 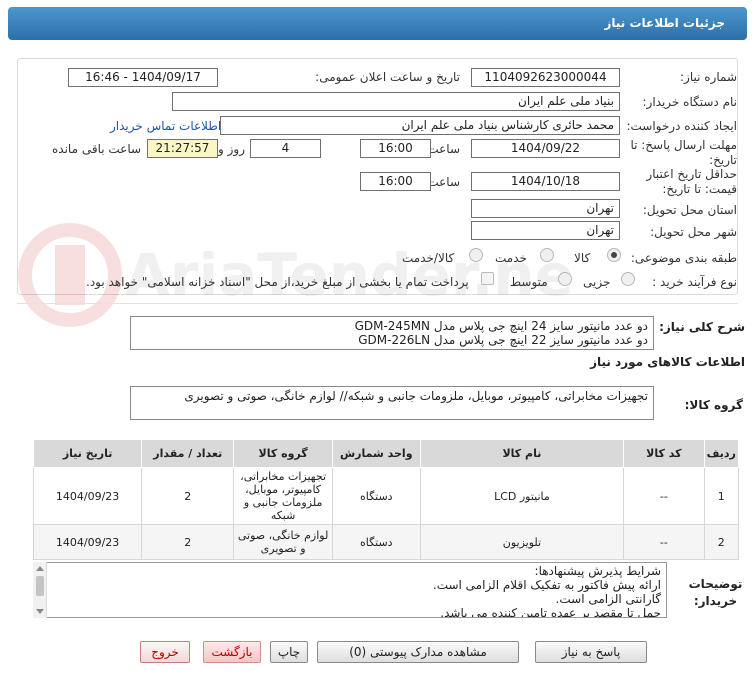 I want to click on deadline-date-field: 1404/09/22, so click(x=545, y=148).